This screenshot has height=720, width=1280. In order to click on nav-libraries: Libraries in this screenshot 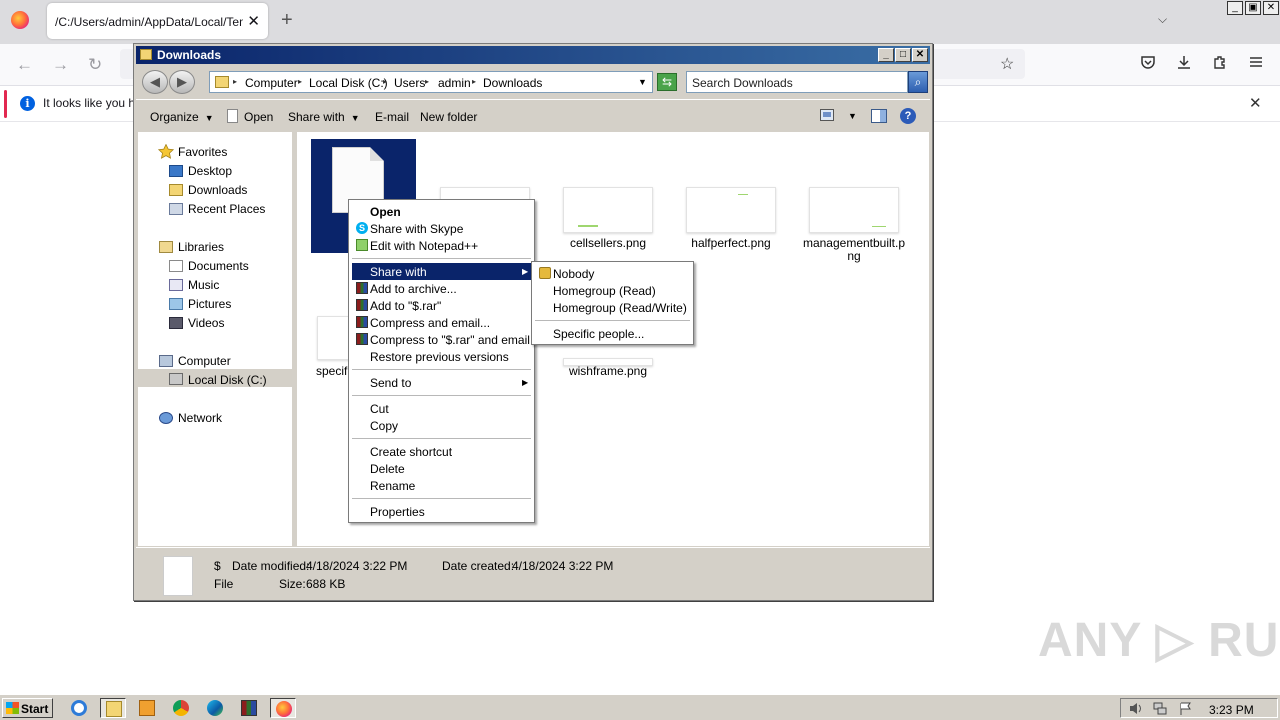, I will do `click(201, 247)`.